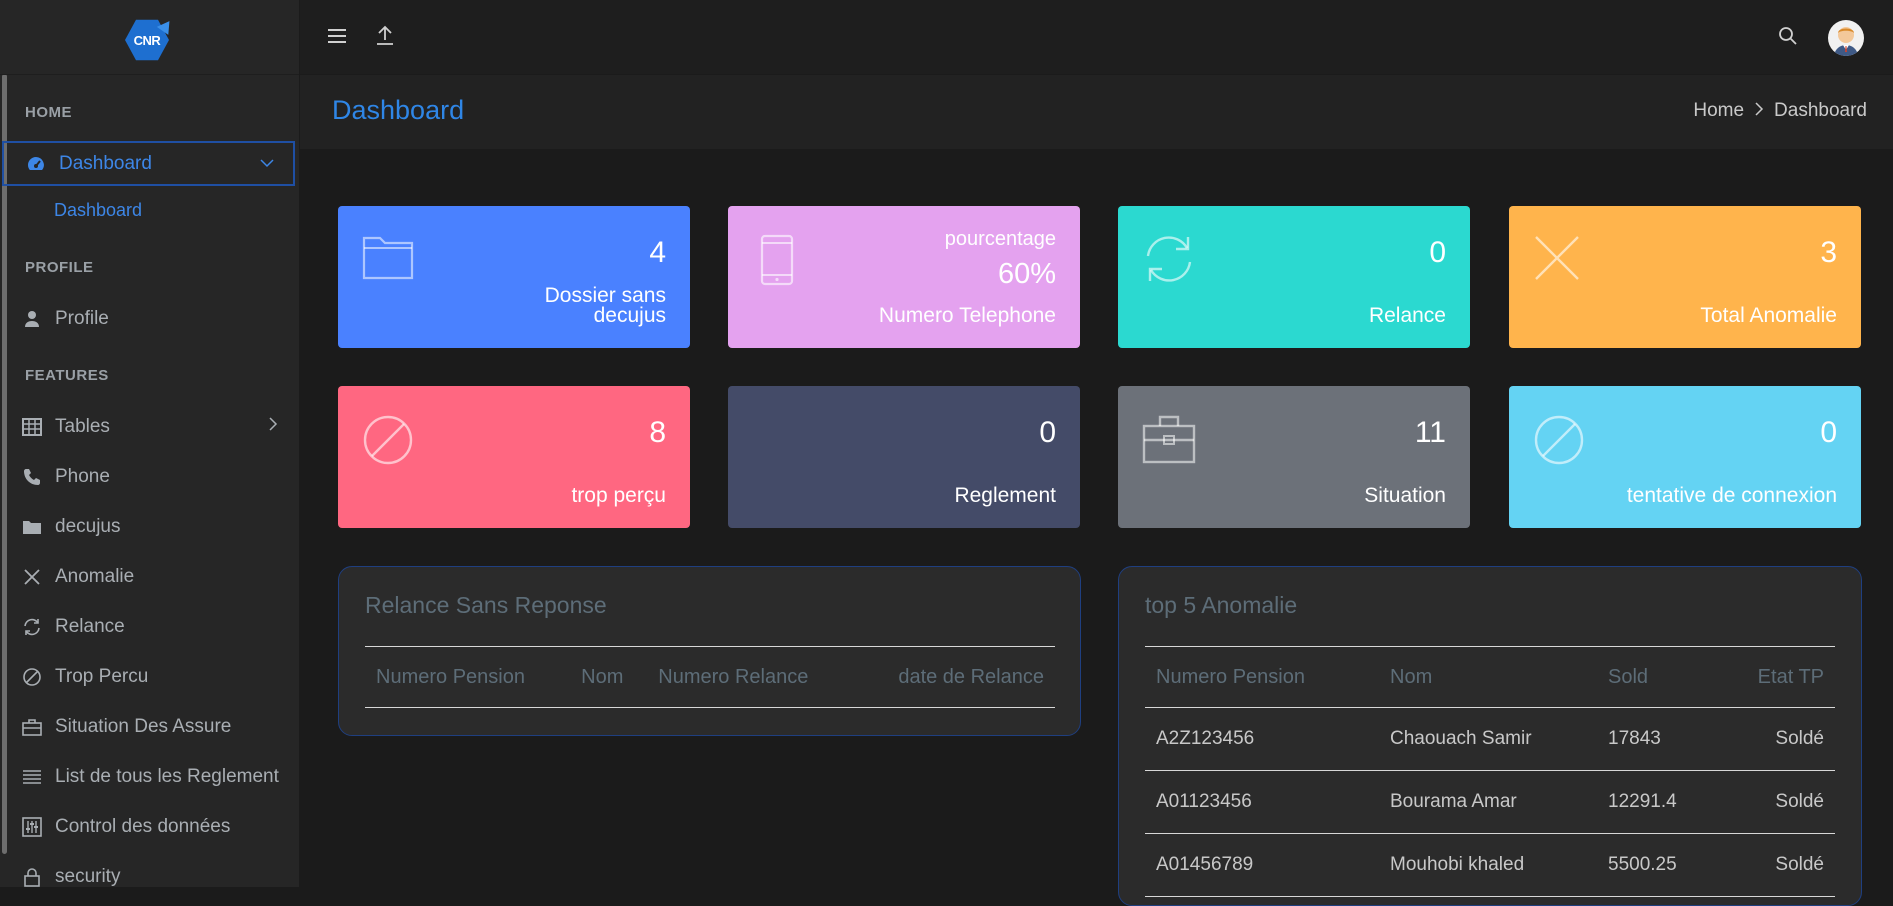  I want to click on sidebar-item-phone: Phone, so click(149, 477).